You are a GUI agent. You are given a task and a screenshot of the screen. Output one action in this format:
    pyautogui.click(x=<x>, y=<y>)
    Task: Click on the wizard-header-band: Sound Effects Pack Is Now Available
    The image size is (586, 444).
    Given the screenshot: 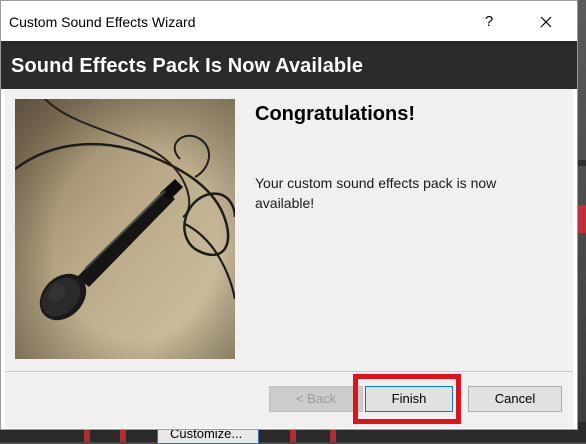 What is the action you would take?
    pyautogui.click(x=289, y=65)
    